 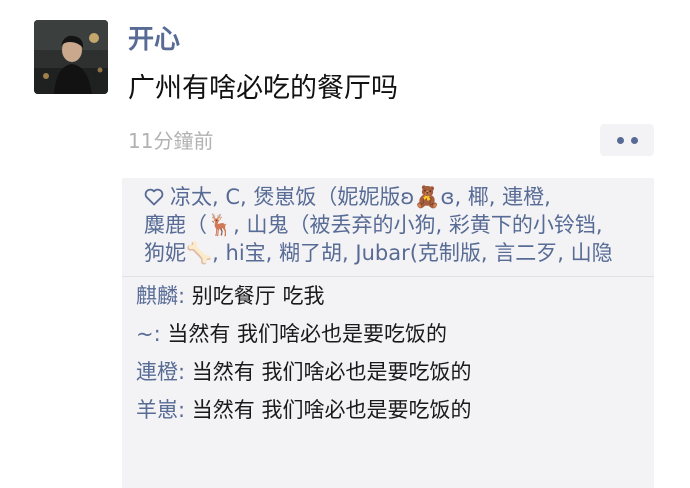 I want to click on comment-author: 連橙, so click(x=157, y=372).